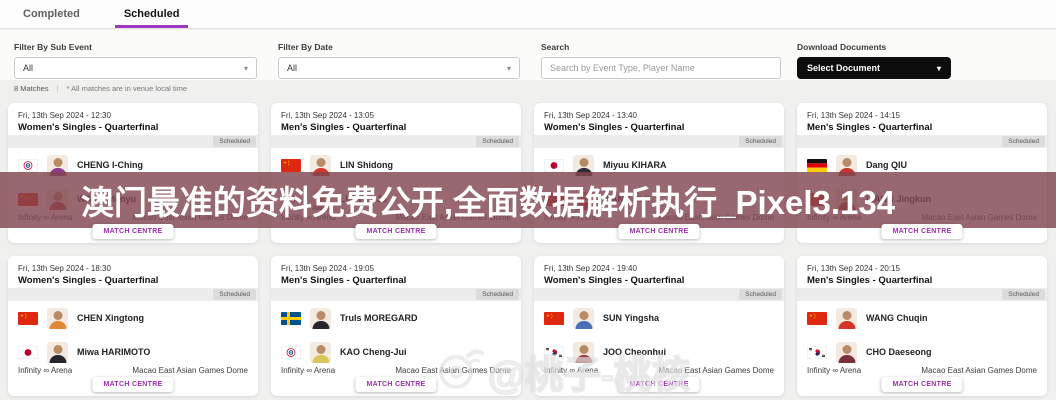 This screenshot has width=1056, height=400. What do you see at coordinates (327, 115) in the screenshot?
I see `match-date: Fri, 13th Sep 2024 - 13:05` at bounding box center [327, 115].